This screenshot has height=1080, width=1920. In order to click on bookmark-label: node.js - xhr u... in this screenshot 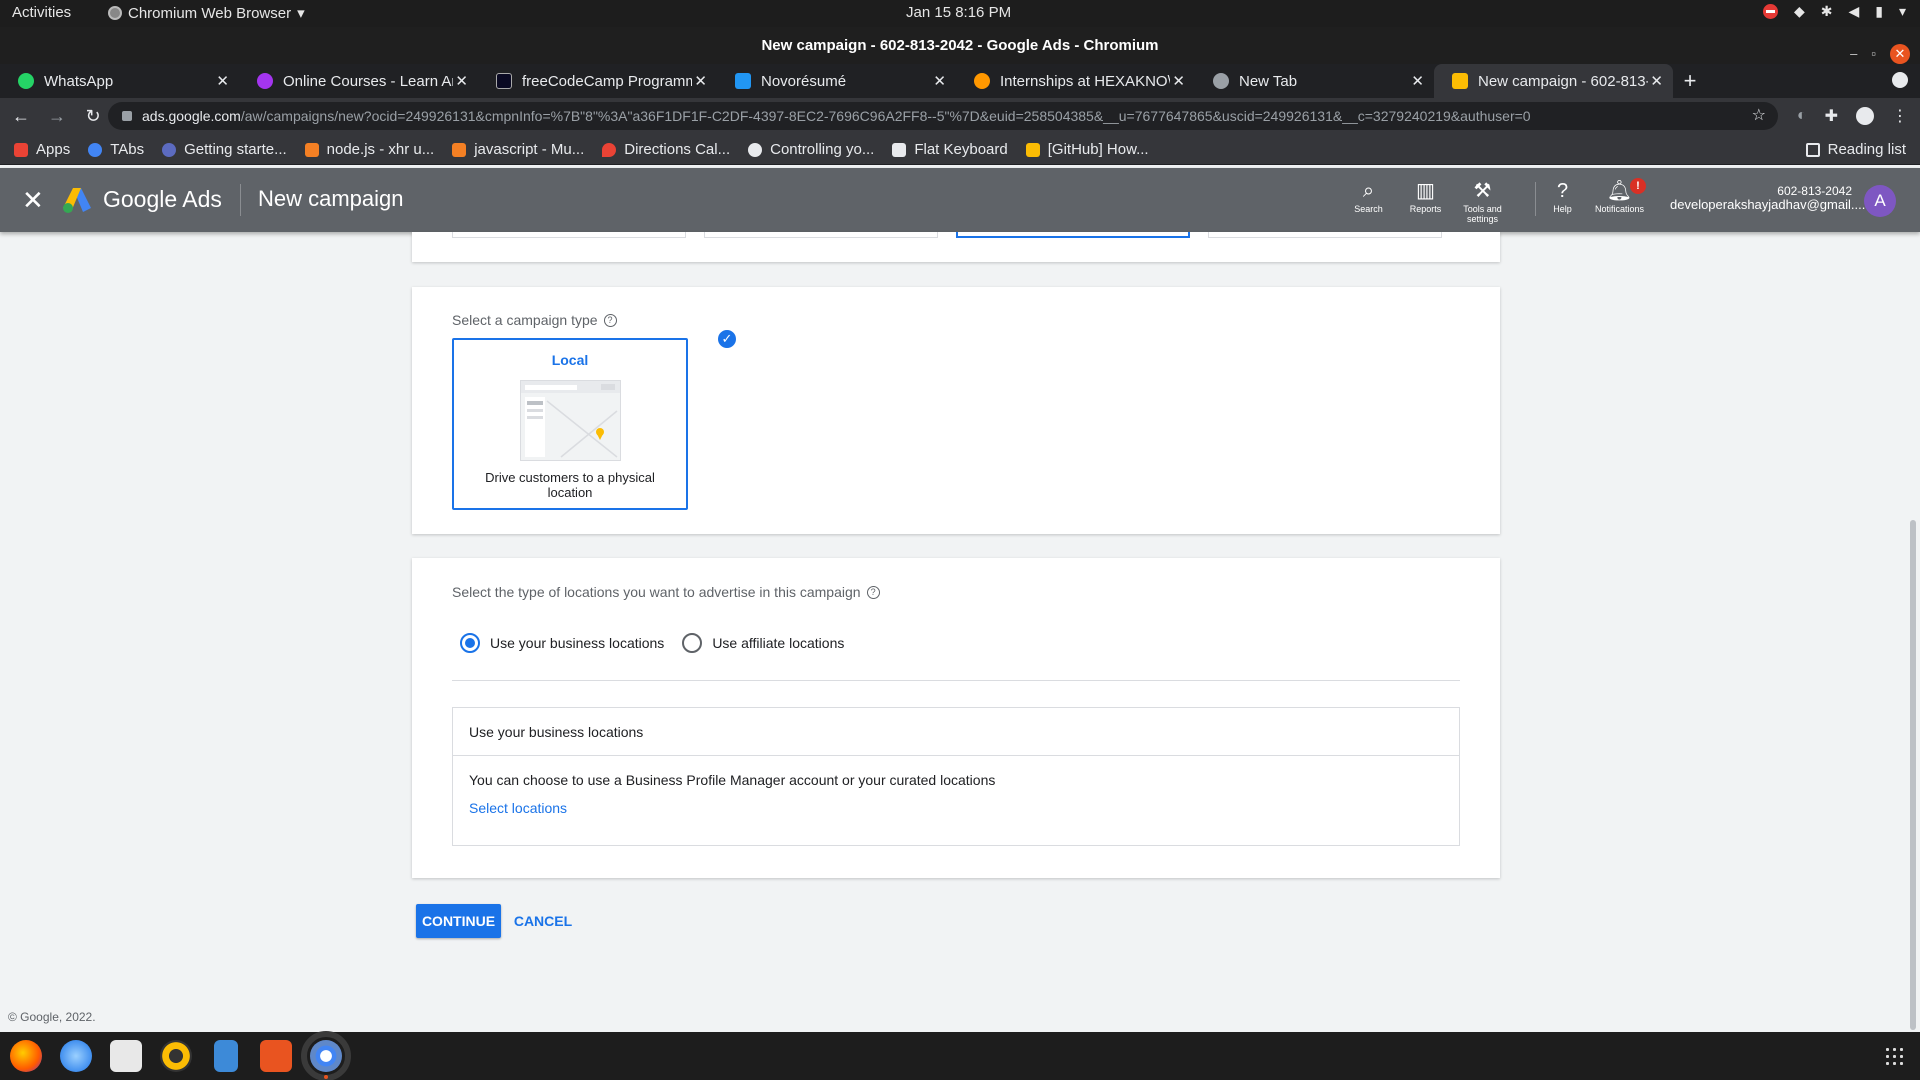, I will do `click(380, 149)`.